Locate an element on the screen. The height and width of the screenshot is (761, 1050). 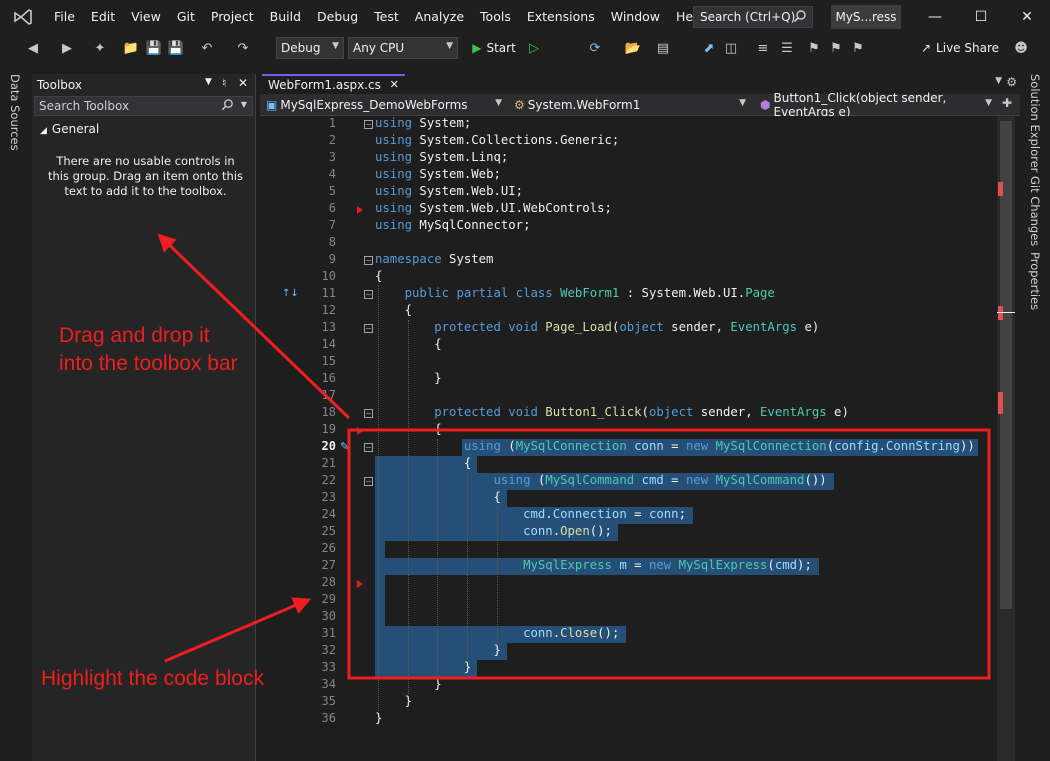
menu-project: Project is located at coordinates (232, 17).